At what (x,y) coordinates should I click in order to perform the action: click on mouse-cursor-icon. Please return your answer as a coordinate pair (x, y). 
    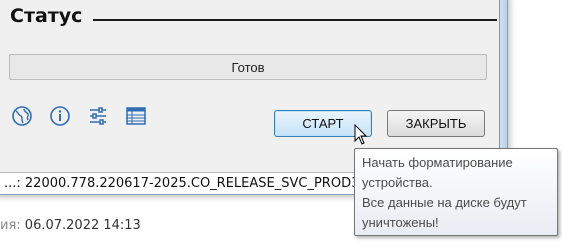
    Looking at the image, I should click on (361, 134).